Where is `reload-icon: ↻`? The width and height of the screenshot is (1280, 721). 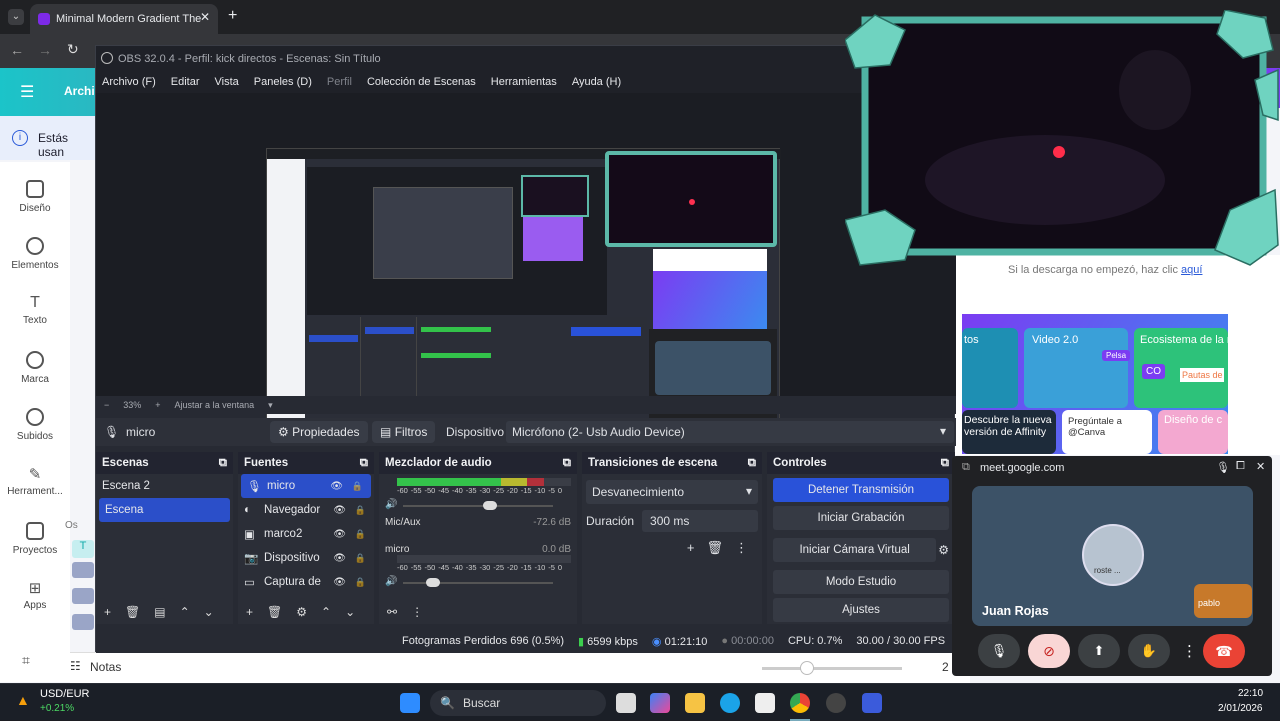
reload-icon: ↻ is located at coordinates (73, 49).